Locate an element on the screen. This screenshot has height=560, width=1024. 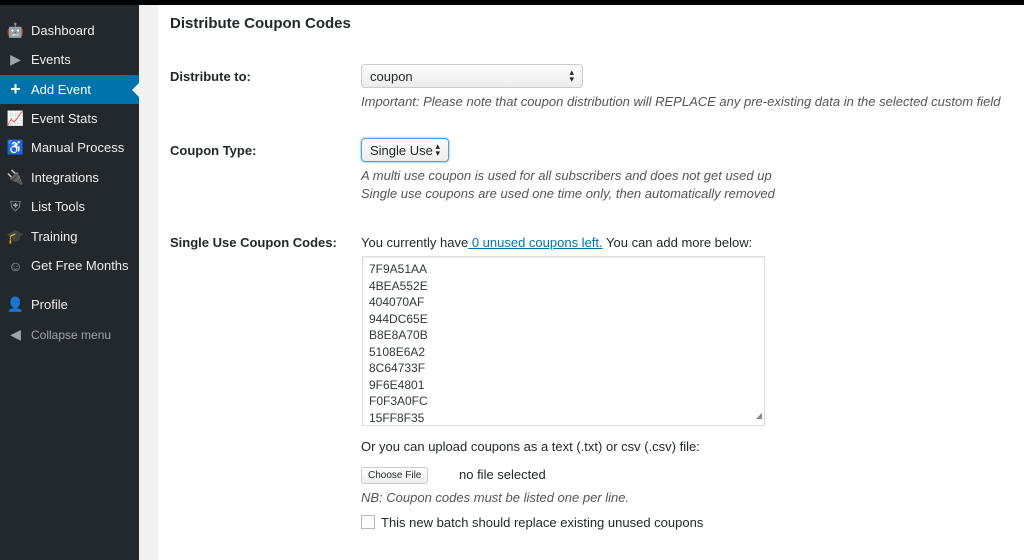
distribute-select: coupon ▴ ▾ is located at coordinates (472, 76).